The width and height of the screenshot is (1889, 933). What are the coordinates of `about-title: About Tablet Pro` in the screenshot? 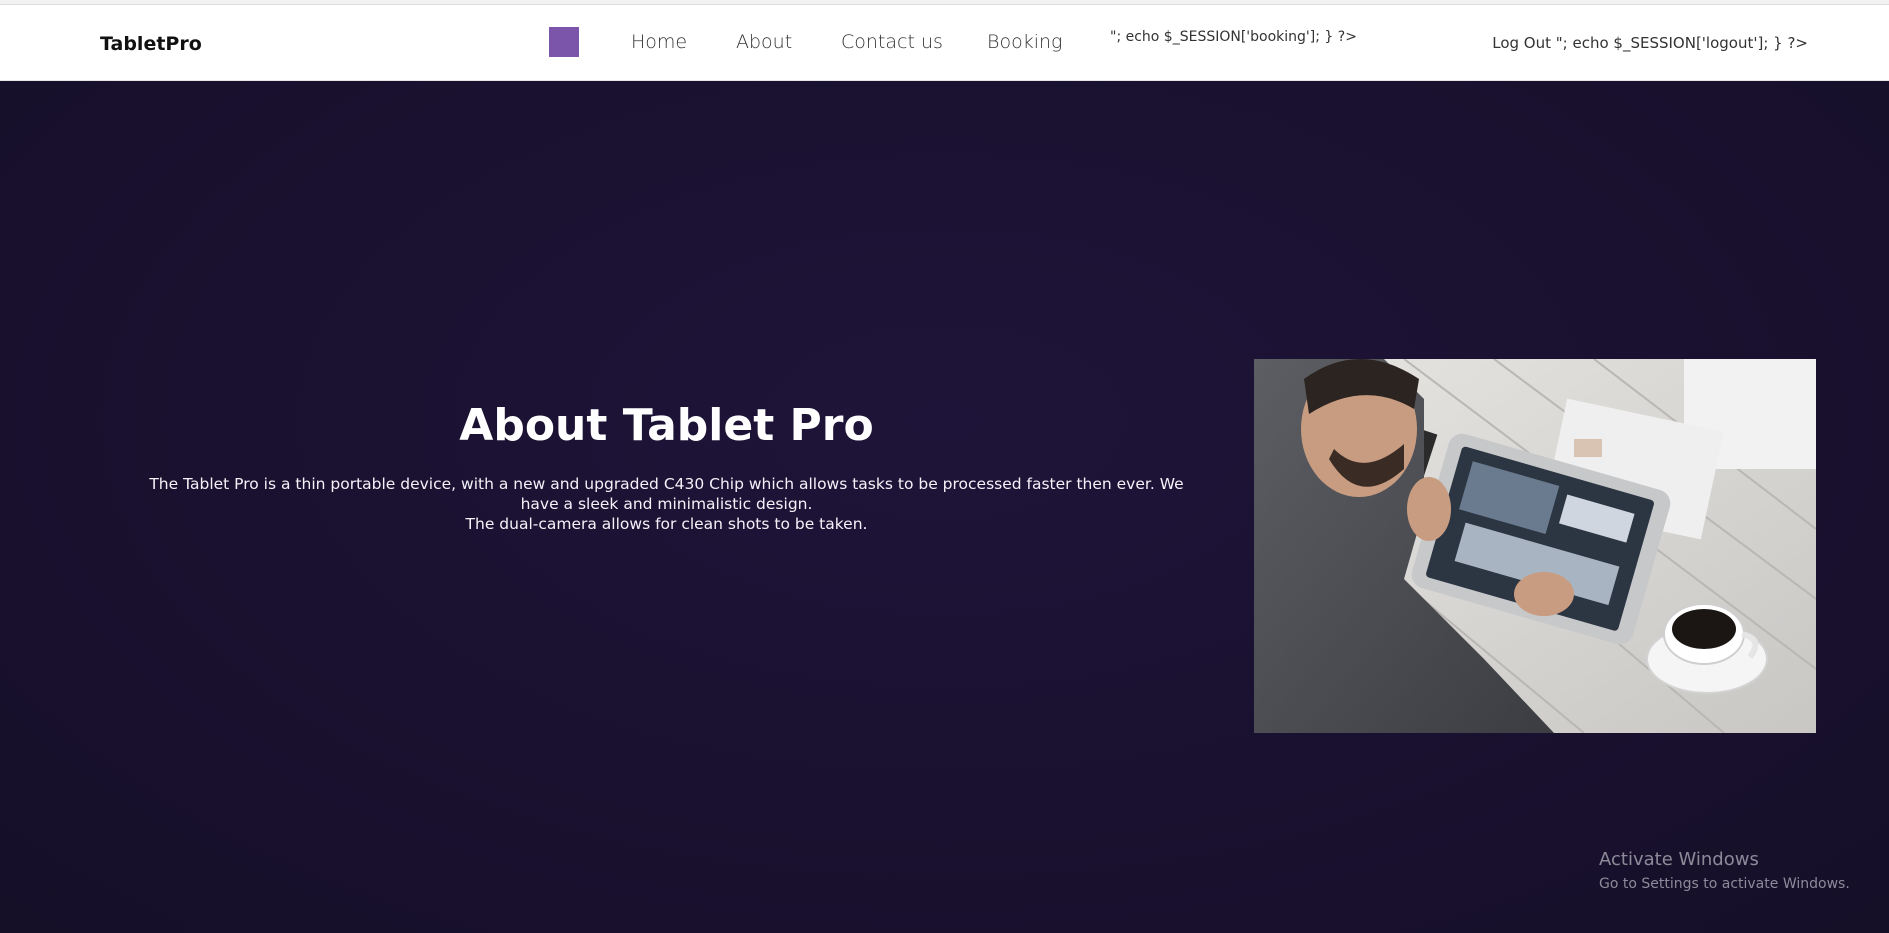 It's located at (666, 425).